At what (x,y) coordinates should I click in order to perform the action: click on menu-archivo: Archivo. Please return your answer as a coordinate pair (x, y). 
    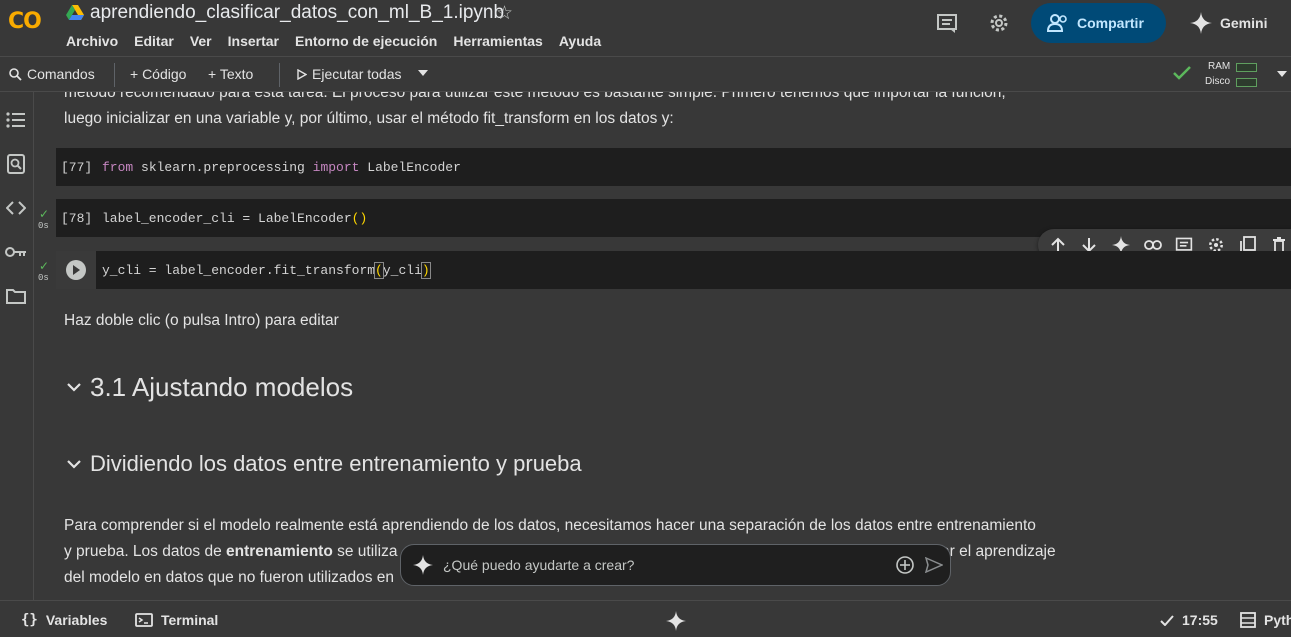
    Looking at the image, I should click on (92, 41).